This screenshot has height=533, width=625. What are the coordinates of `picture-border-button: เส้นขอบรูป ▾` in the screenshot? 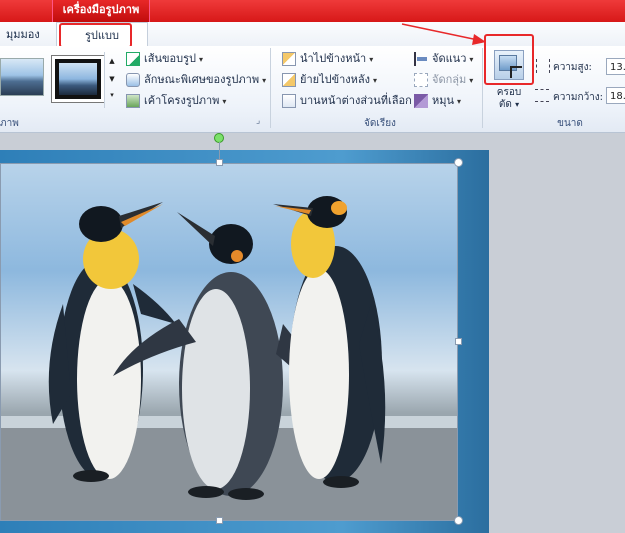 It's located at (164, 59).